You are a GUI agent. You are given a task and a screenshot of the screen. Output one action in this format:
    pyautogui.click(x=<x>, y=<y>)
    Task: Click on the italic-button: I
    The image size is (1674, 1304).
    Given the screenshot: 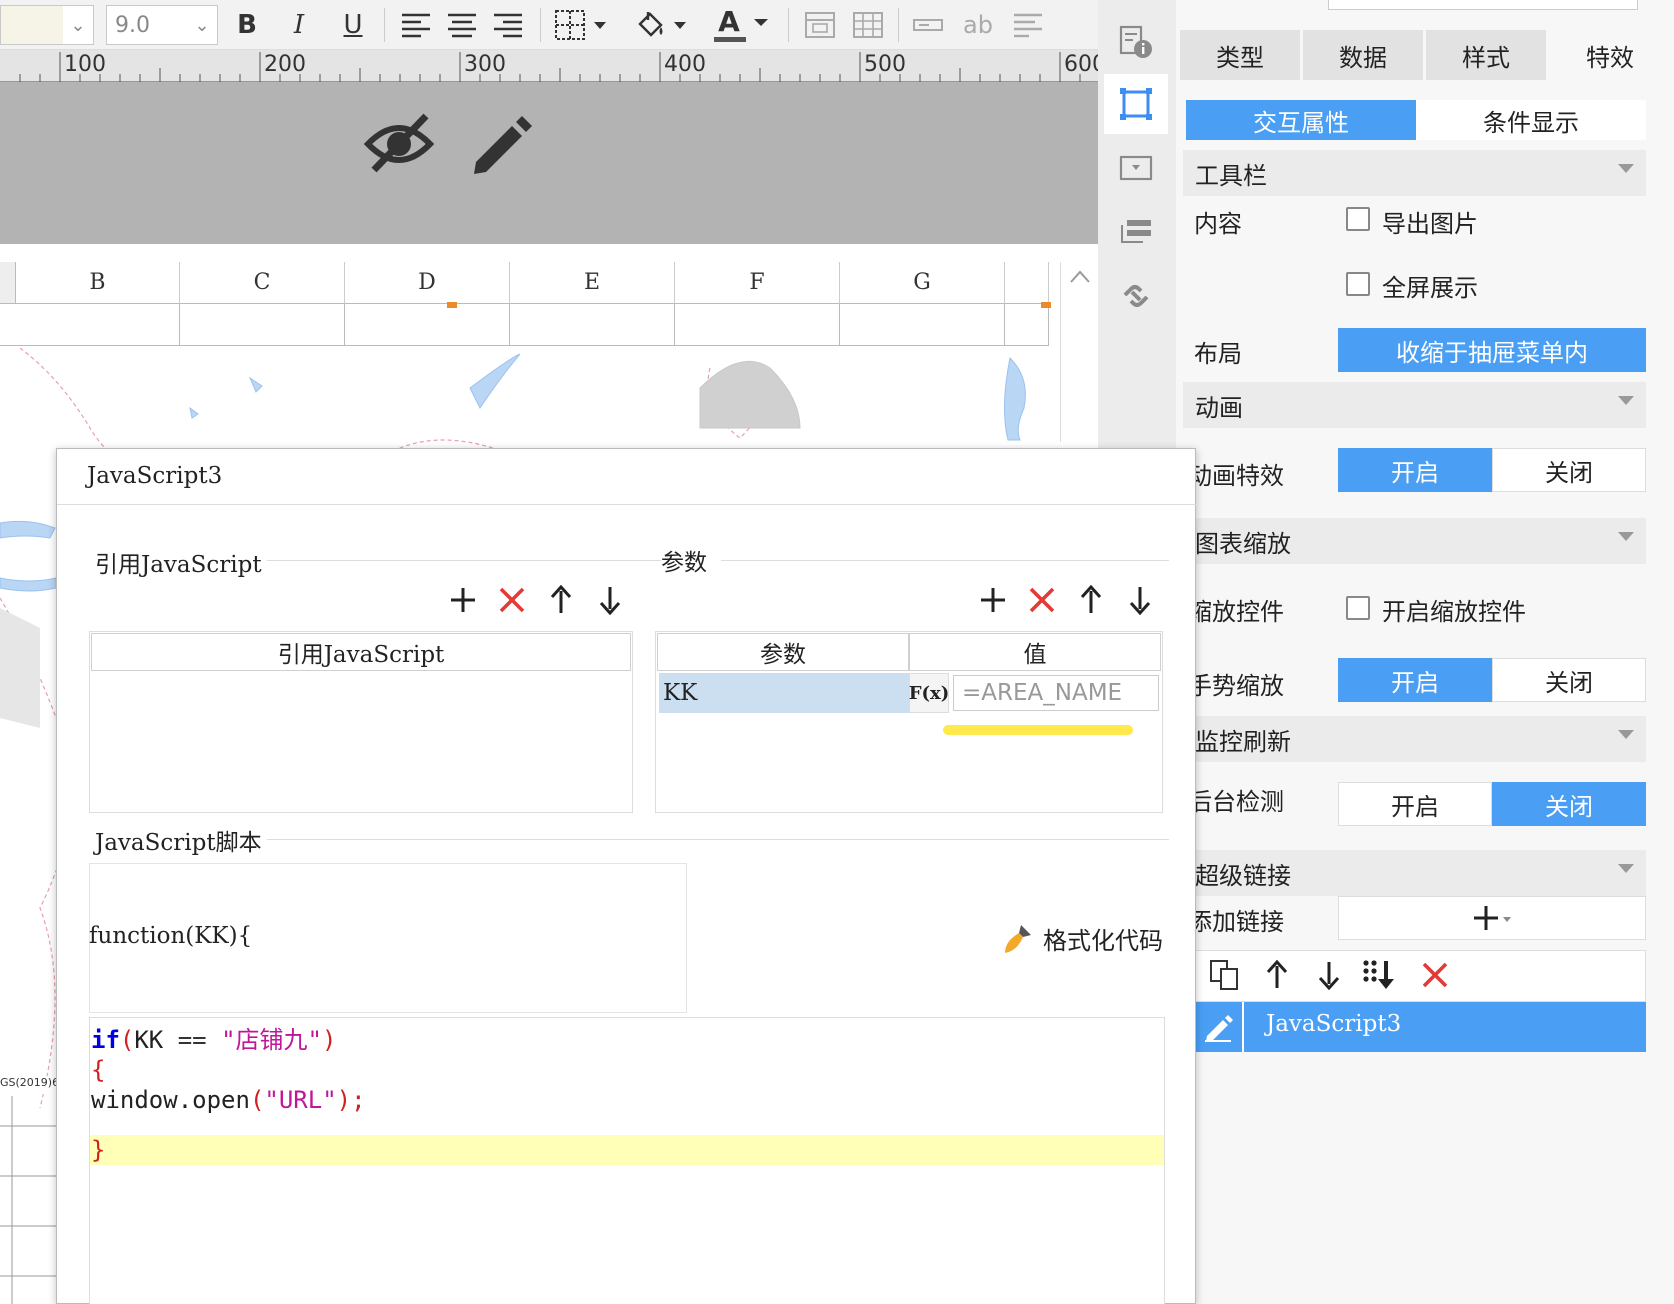 What is the action you would take?
    pyautogui.click(x=299, y=25)
    